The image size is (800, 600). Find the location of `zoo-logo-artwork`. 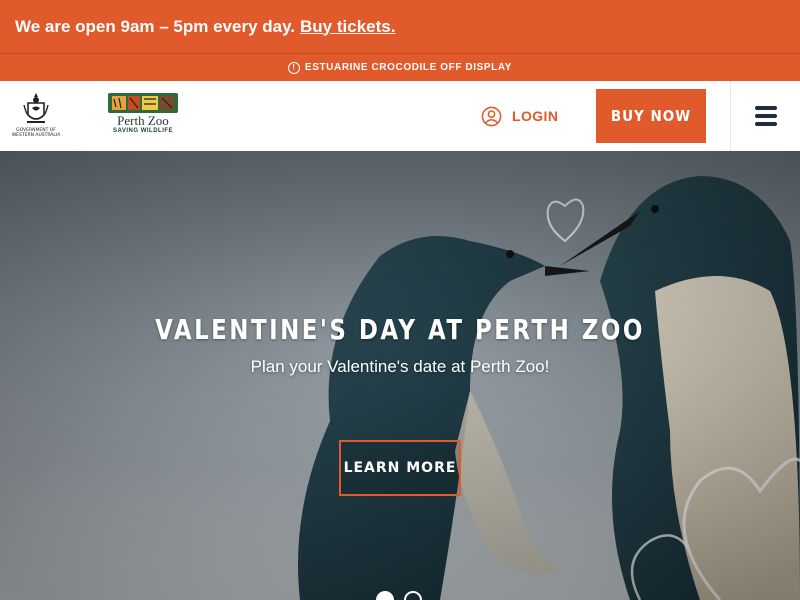

zoo-logo-artwork is located at coordinates (143, 103).